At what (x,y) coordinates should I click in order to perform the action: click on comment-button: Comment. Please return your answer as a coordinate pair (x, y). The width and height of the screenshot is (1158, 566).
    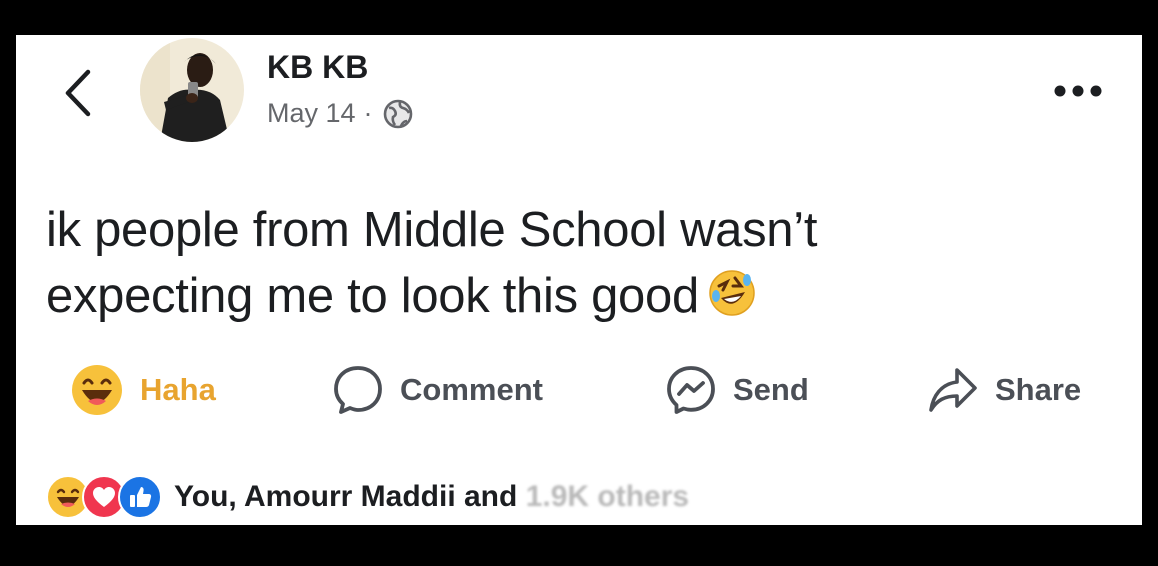
    Looking at the image, I should click on (437, 390).